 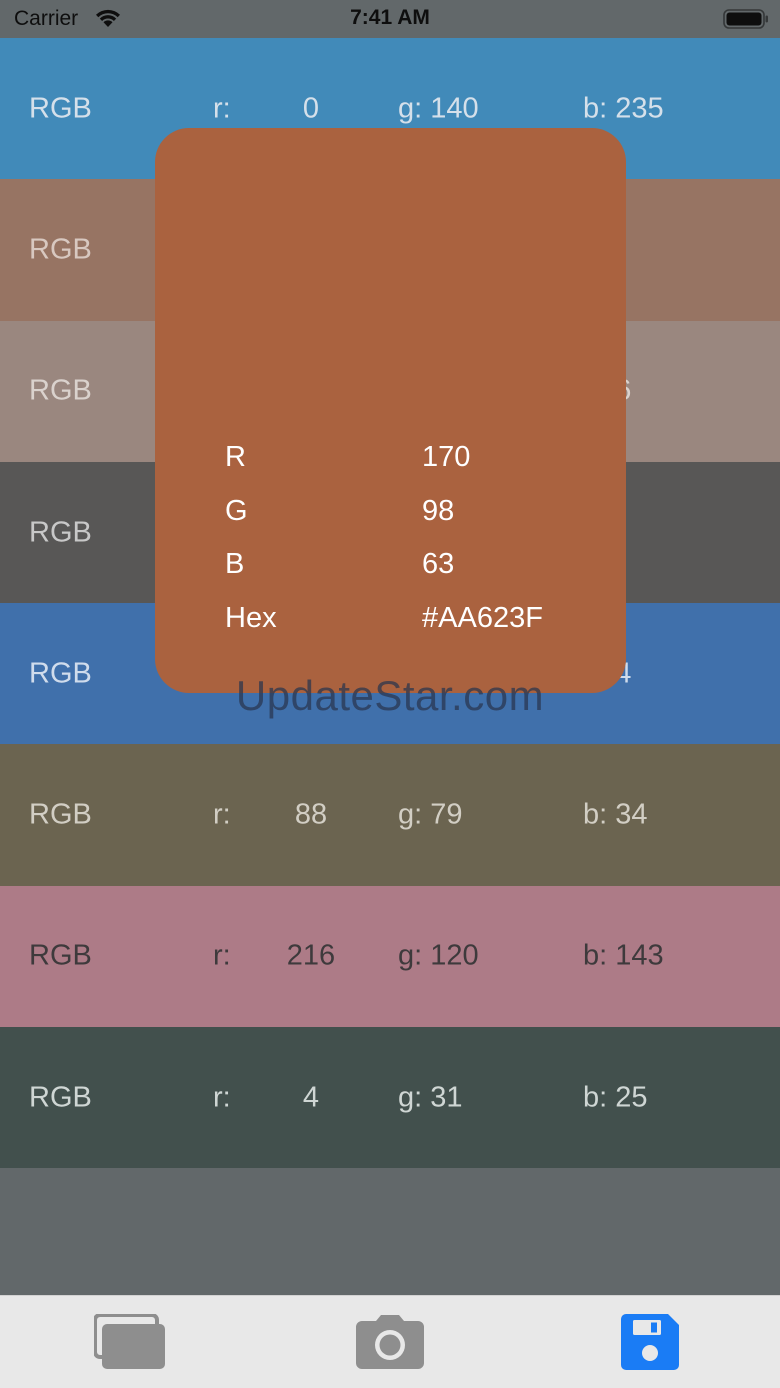 What do you see at coordinates (311, 1097) in the screenshot?
I see `r-value: 4` at bounding box center [311, 1097].